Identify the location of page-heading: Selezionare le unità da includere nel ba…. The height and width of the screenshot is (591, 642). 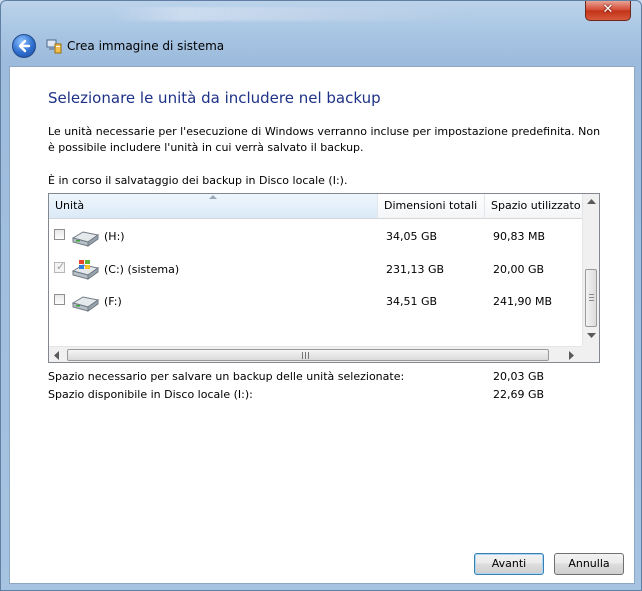
(214, 98).